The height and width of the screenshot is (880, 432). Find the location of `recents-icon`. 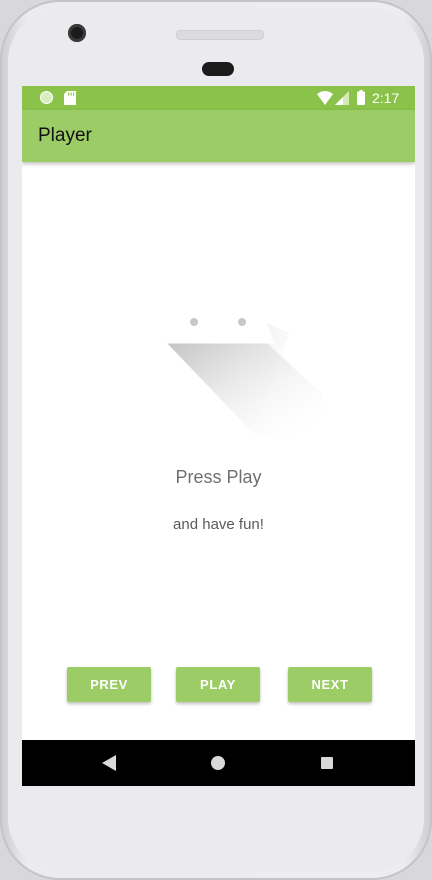

recents-icon is located at coordinates (327, 763).